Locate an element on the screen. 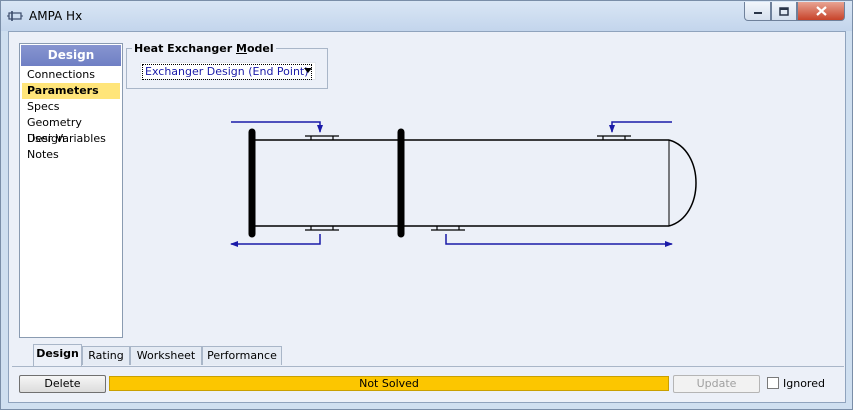 This screenshot has width=853, height=410. close-button is located at coordinates (821, 11).